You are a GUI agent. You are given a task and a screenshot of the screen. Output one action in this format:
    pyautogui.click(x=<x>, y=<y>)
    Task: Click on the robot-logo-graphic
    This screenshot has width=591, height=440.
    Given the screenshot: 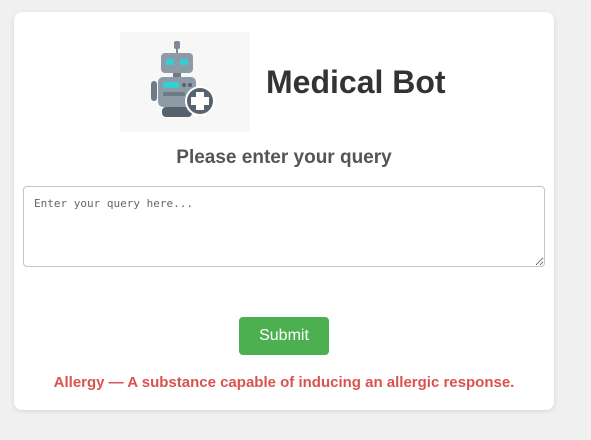 What is the action you would take?
    pyautogui.click(x=183, y=79)
    